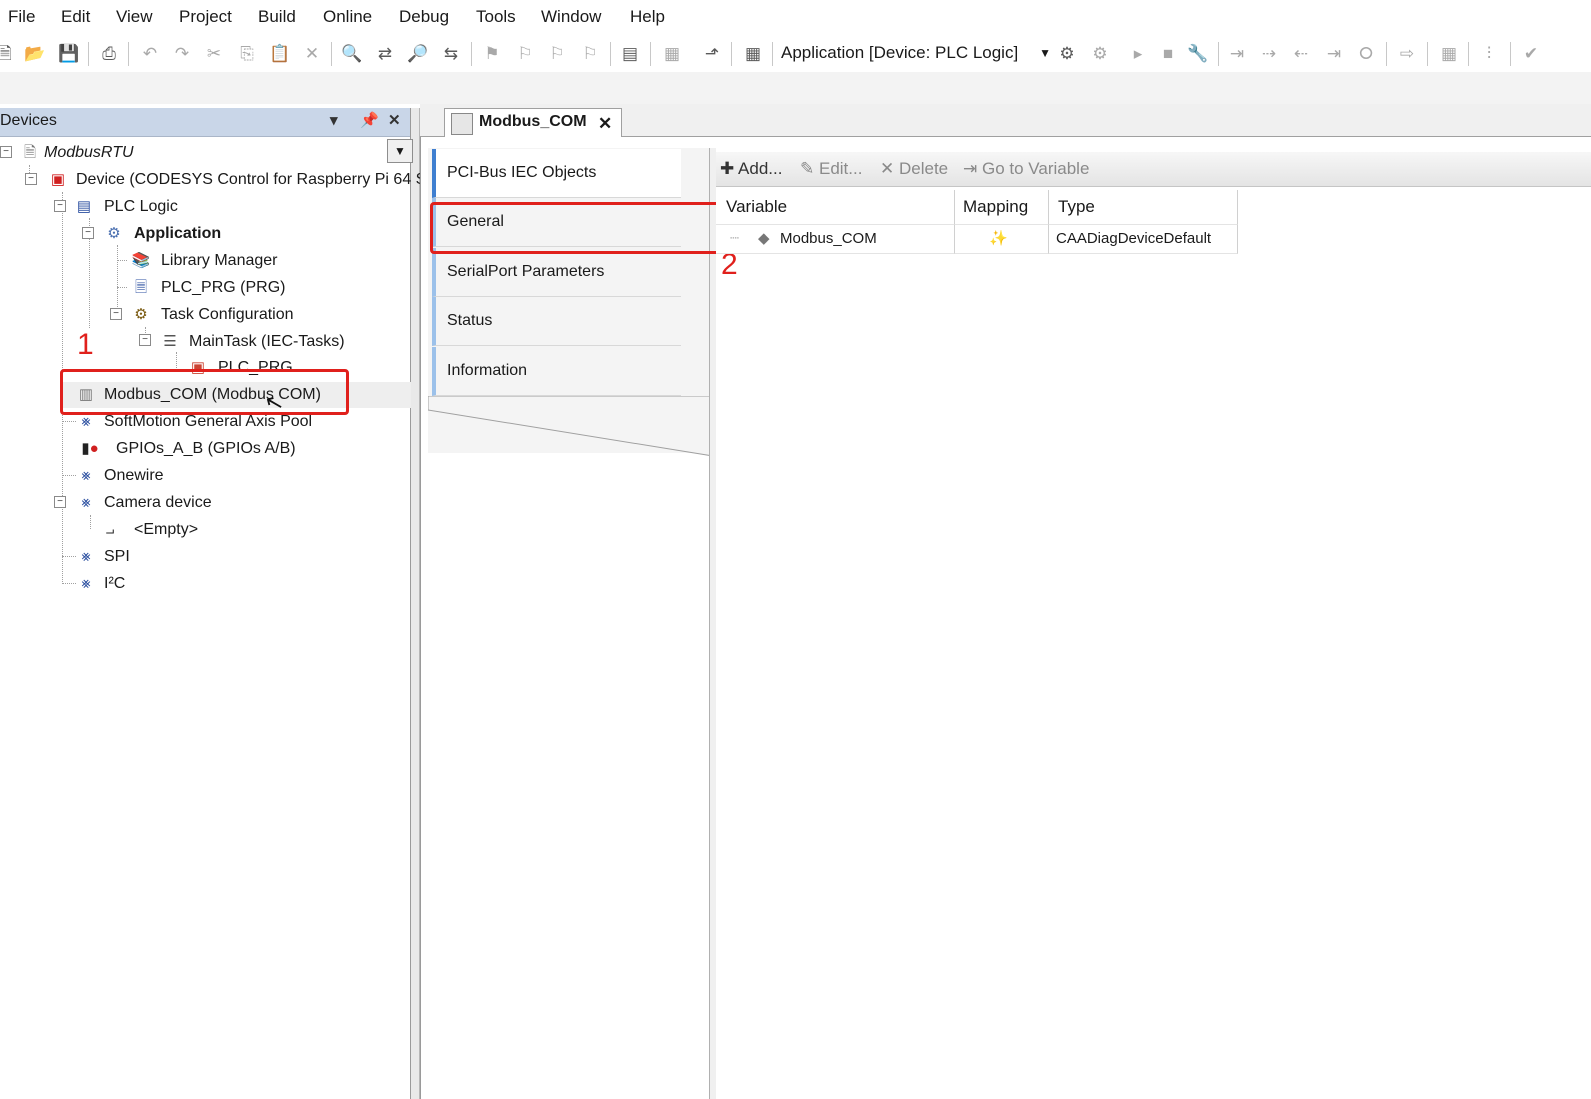 The height and width of the screenshot is (1099, 1591). I want to click on find-icon: 🔍, so click(352, 54).